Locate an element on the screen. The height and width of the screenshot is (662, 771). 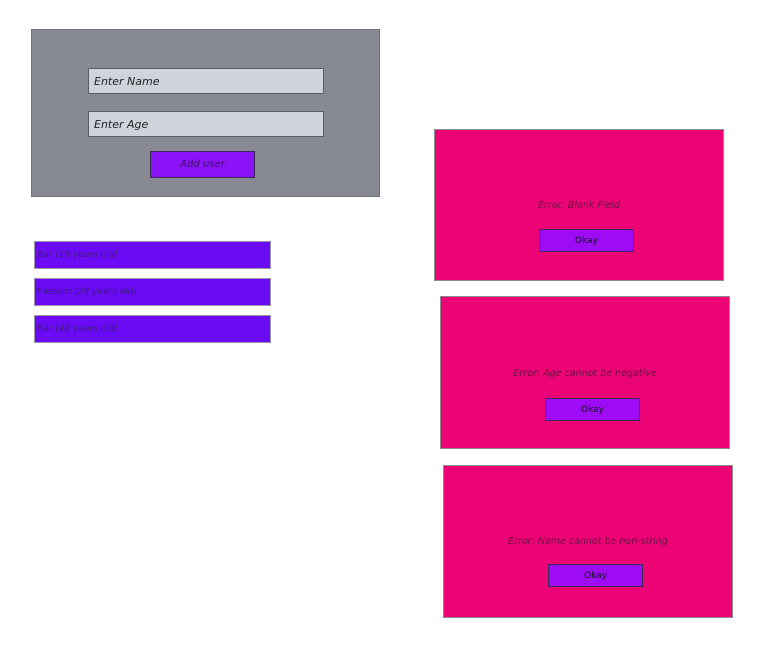
error-modal-blank-field: Error: Blank Field Okay is located at coordinates (579, 205).